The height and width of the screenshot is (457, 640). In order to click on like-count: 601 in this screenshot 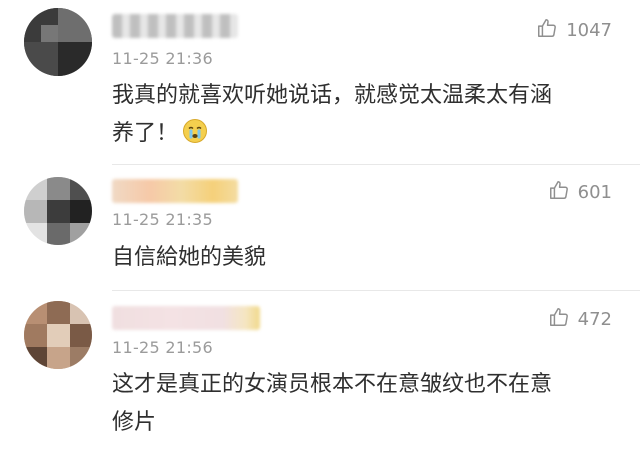, I will do `click(594, 192)`.